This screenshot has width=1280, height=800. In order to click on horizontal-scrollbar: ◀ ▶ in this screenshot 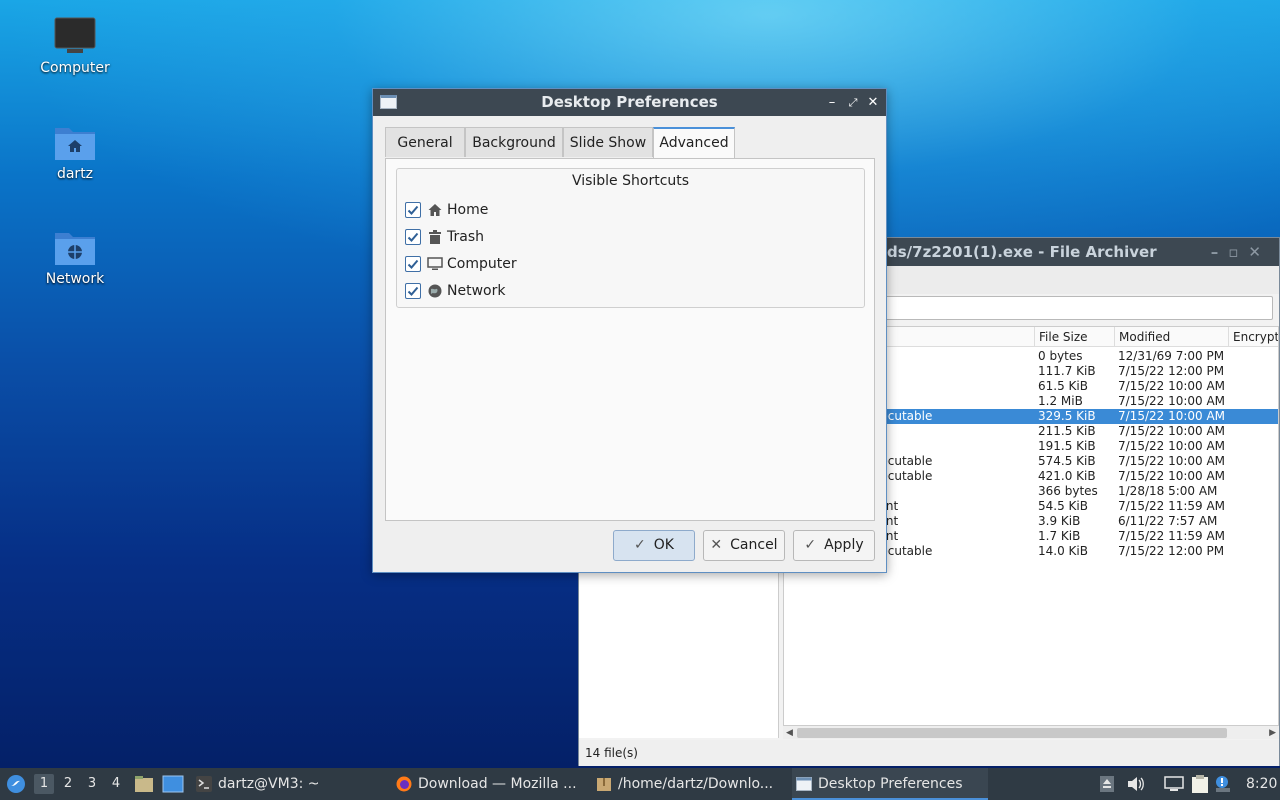, I will do `click(1031, 732)`.